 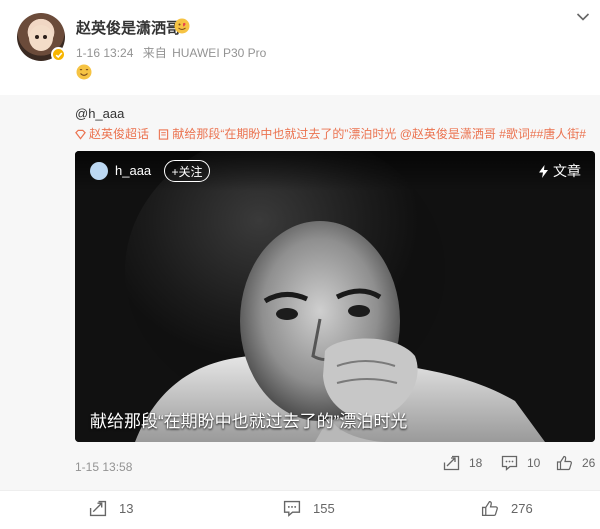 What do you see at coordinates (103, 467) in the screenshot?
I see `quoted-time: 1-15 13:58` at bounding box center [103, 467].